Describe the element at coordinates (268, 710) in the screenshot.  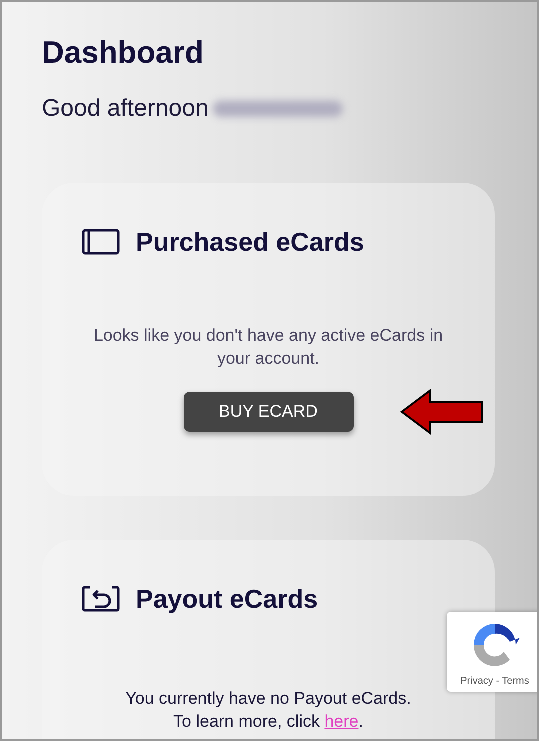
I see `empty-message: You currently have no Payout eCards. To learn more, click here.` at that location.